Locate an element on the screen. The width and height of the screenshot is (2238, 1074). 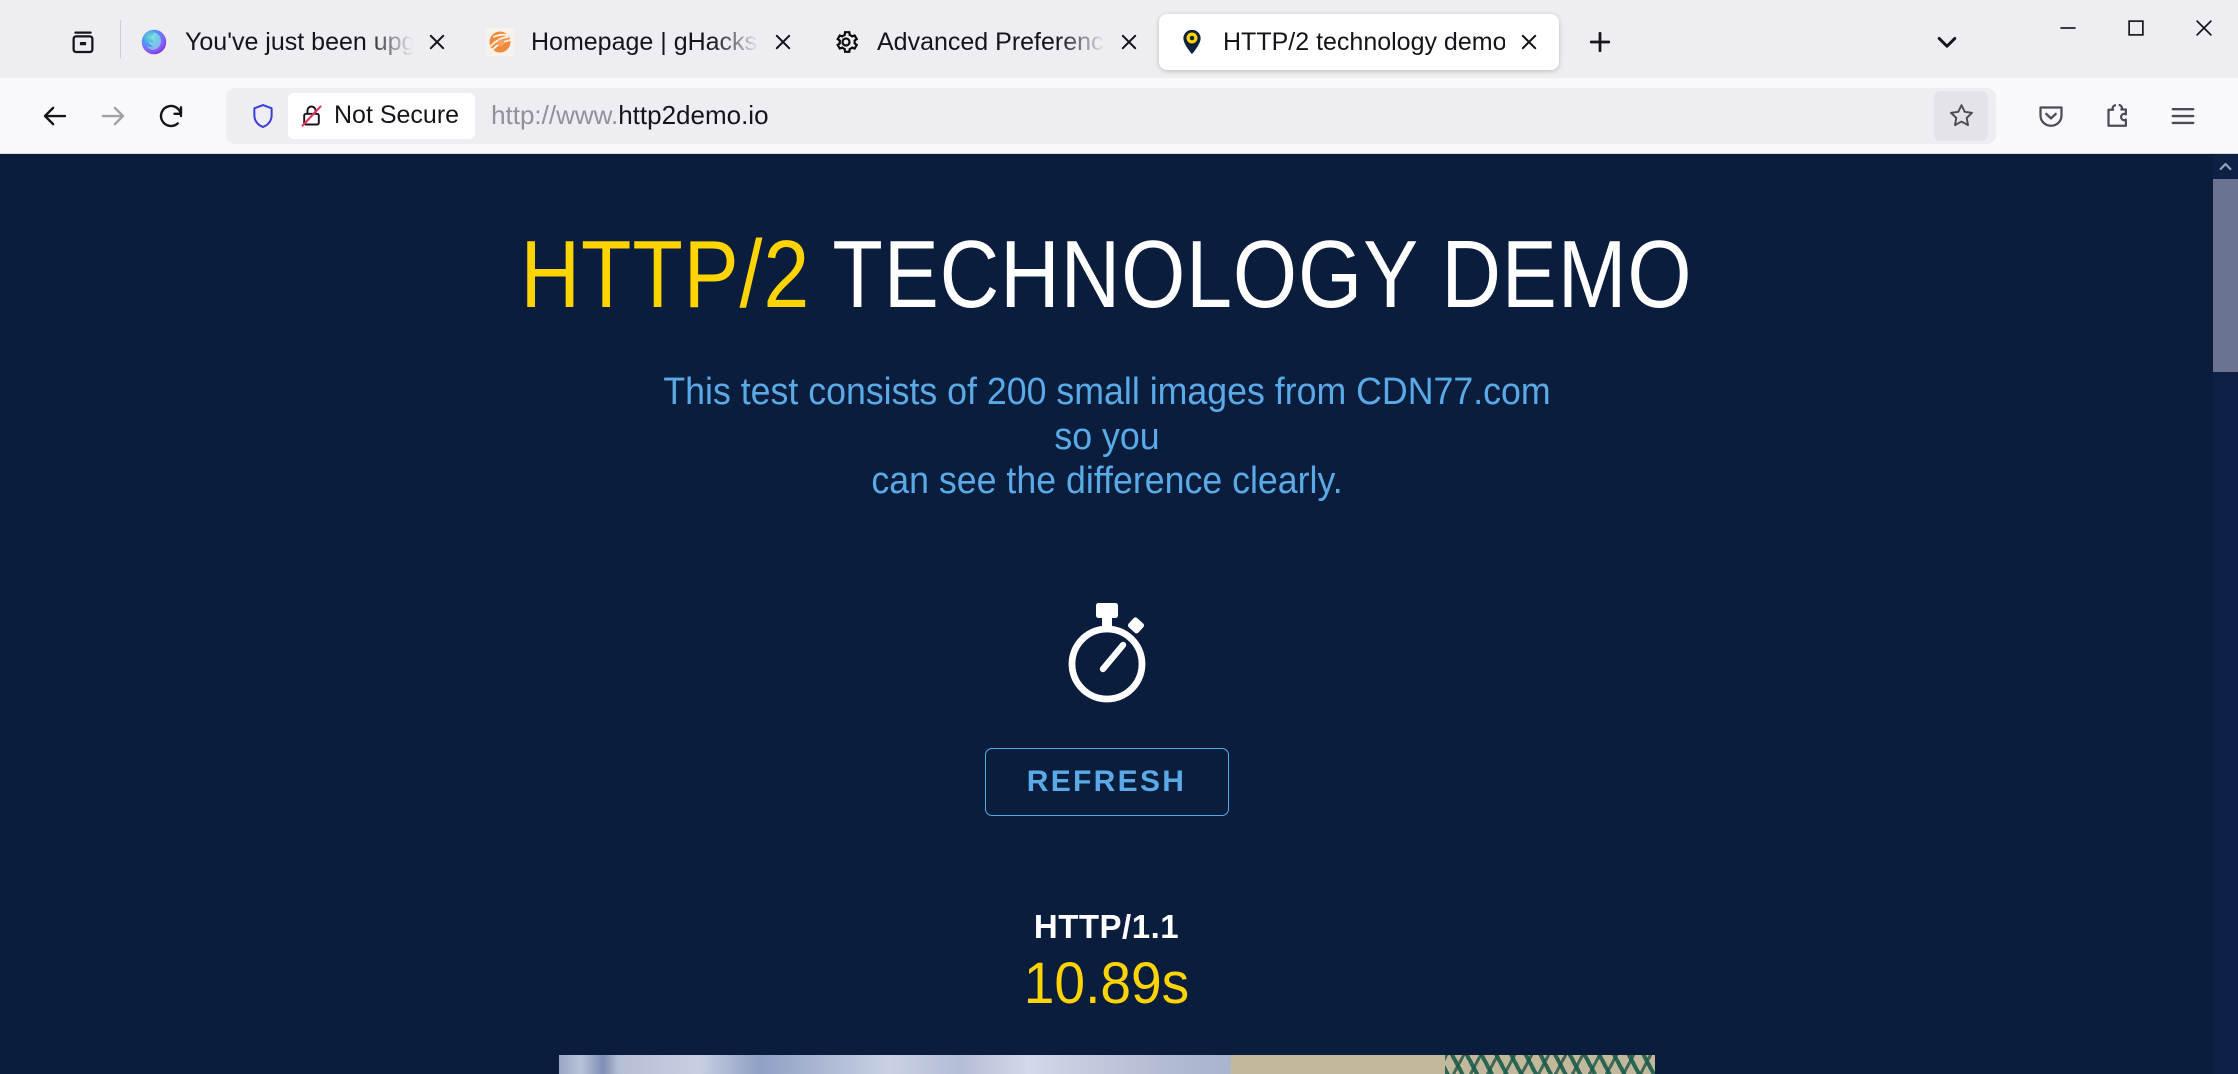
tab-firefox-upgrade: You've just been upgraded to Firefox is located at coordinates (294, 42).